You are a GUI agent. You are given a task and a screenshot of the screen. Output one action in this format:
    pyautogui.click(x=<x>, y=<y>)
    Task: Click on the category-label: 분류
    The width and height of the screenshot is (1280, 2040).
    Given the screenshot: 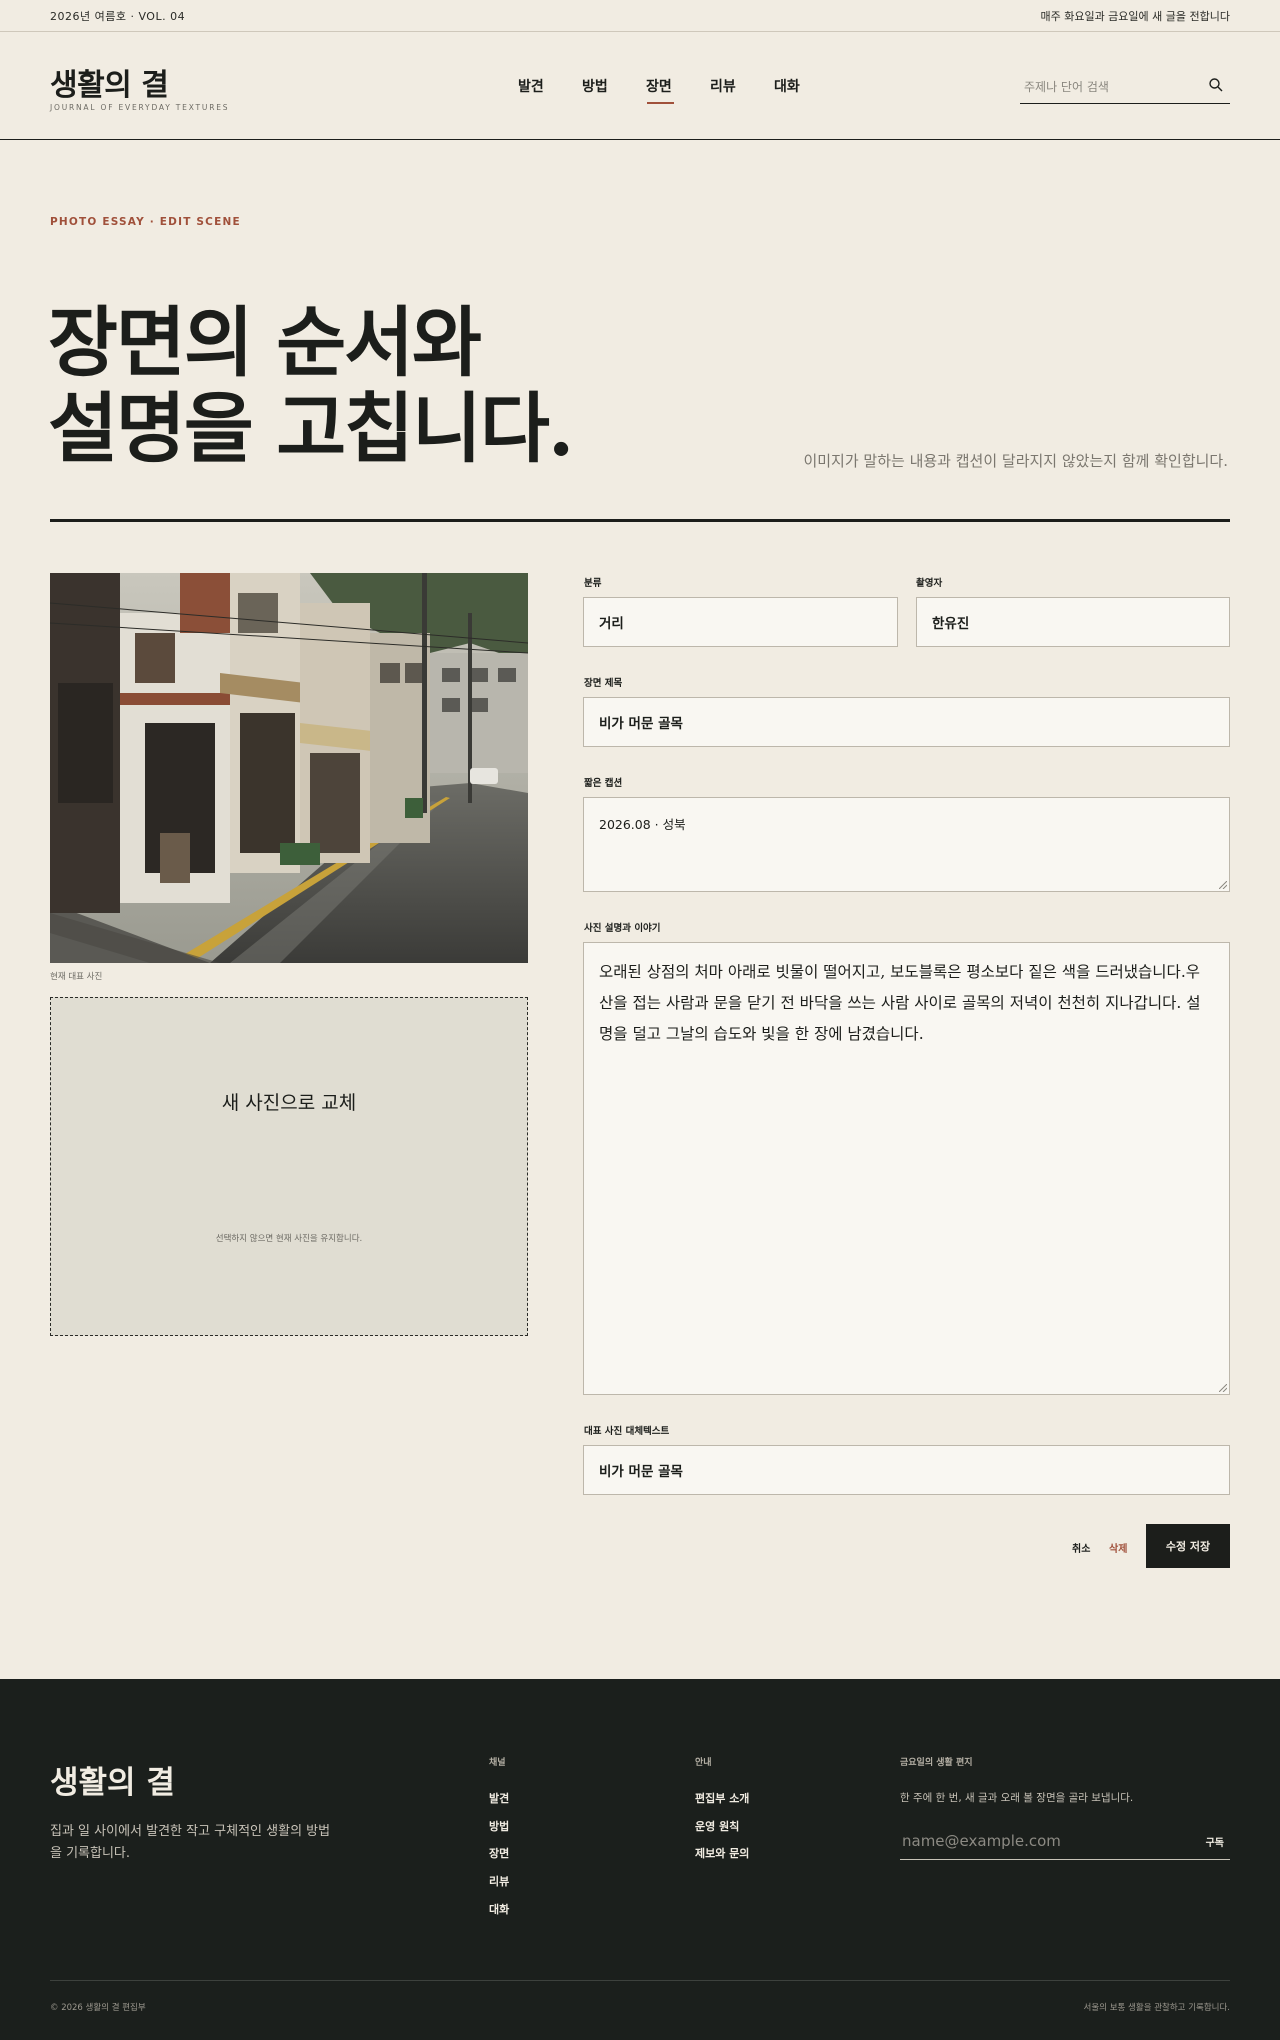 What is the action you would take?
    pyautogui.click(x=593, y=583)
    